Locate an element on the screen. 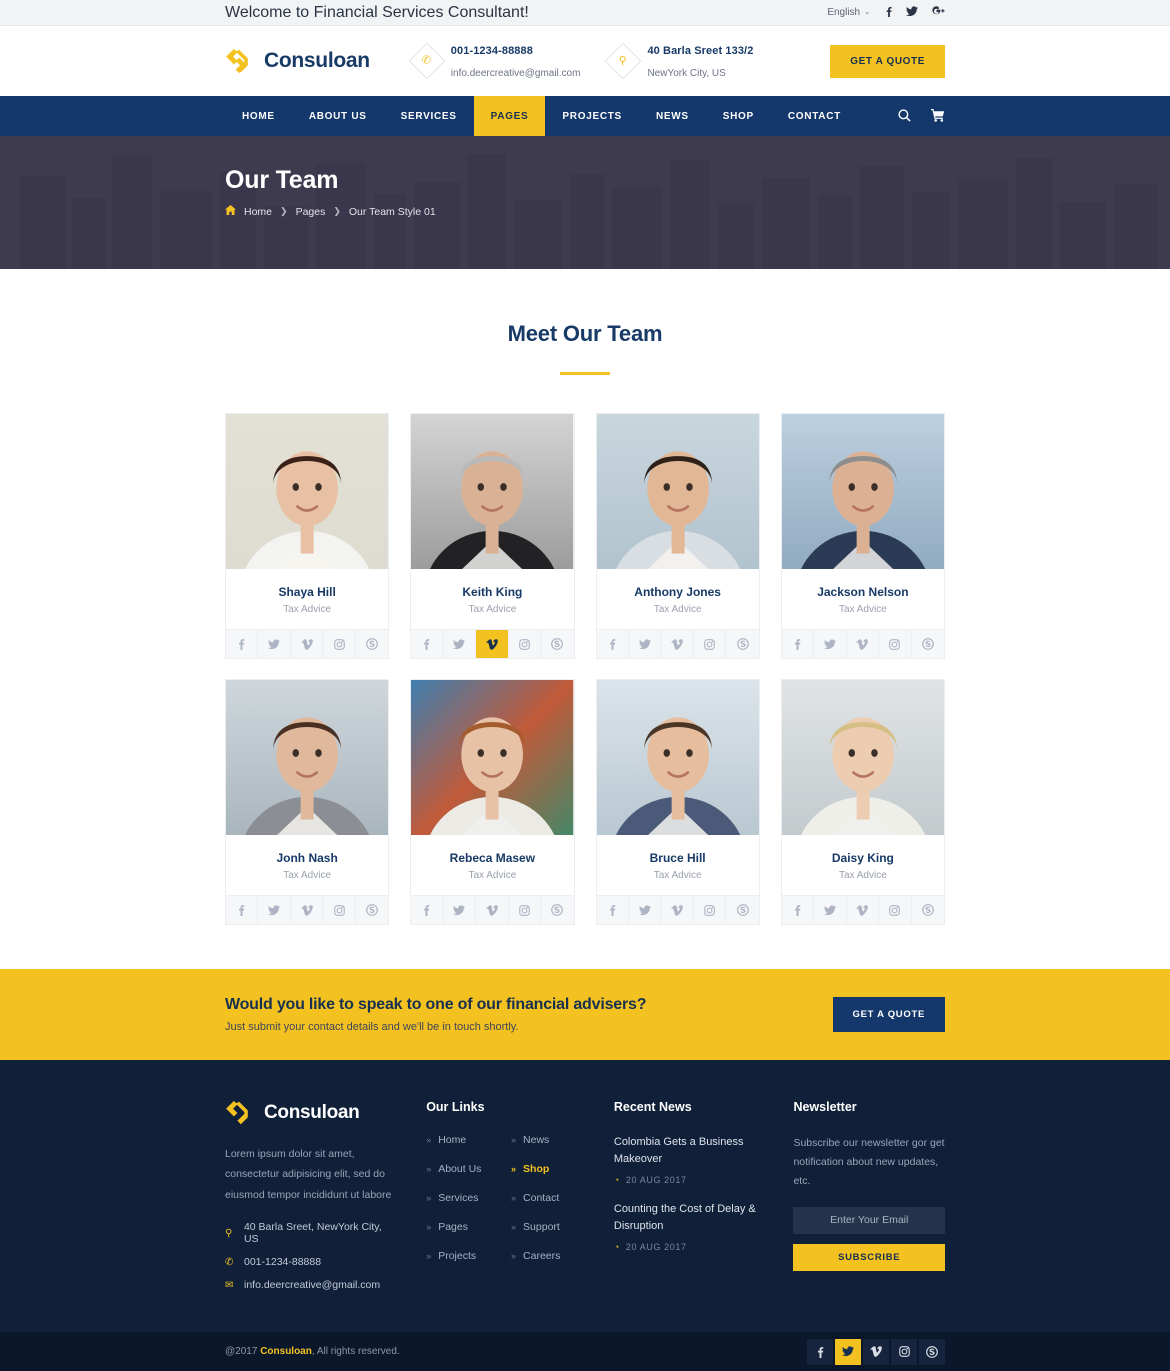  footer-contact-item: ⚲ 40 Barla Sreet, NewYork City, US is located at coordinates (311, 1233).